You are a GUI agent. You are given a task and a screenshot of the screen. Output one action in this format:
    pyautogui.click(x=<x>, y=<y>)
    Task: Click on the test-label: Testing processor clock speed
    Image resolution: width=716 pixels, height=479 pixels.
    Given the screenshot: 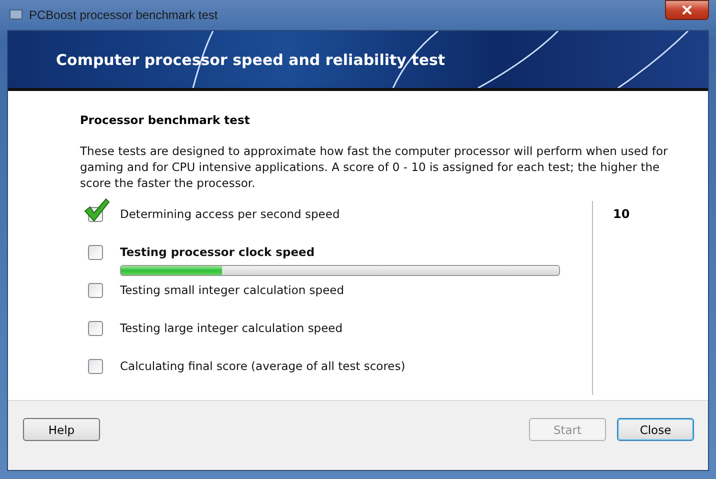 What is the action you would take?
    pyautogui.click(x=217, y=252)
    